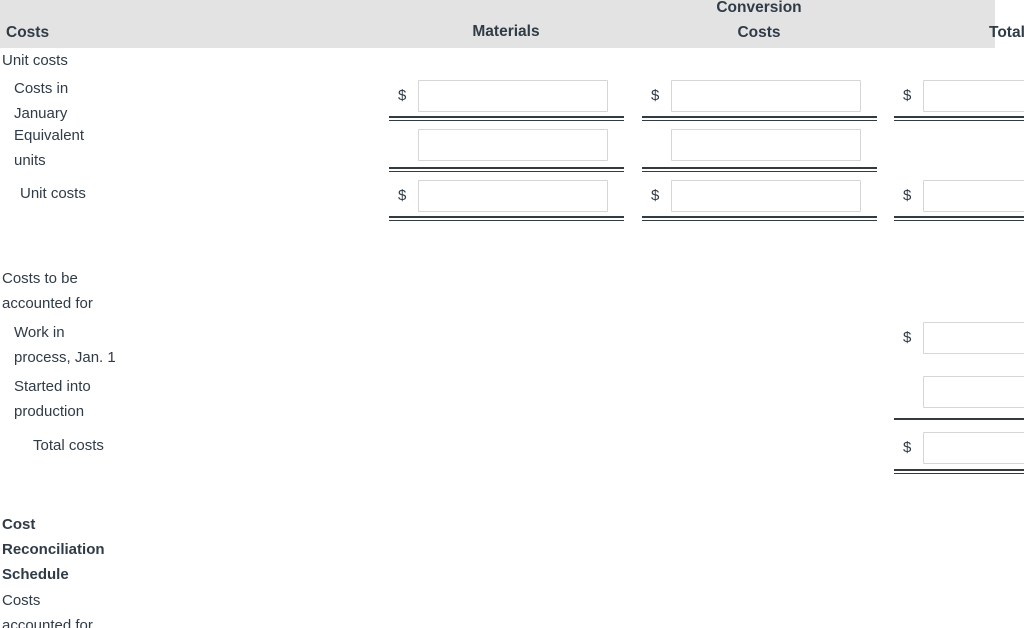 This screenshot has height=628, width=1024. I want to click on input-unit-costs-total, so click(973, 196).